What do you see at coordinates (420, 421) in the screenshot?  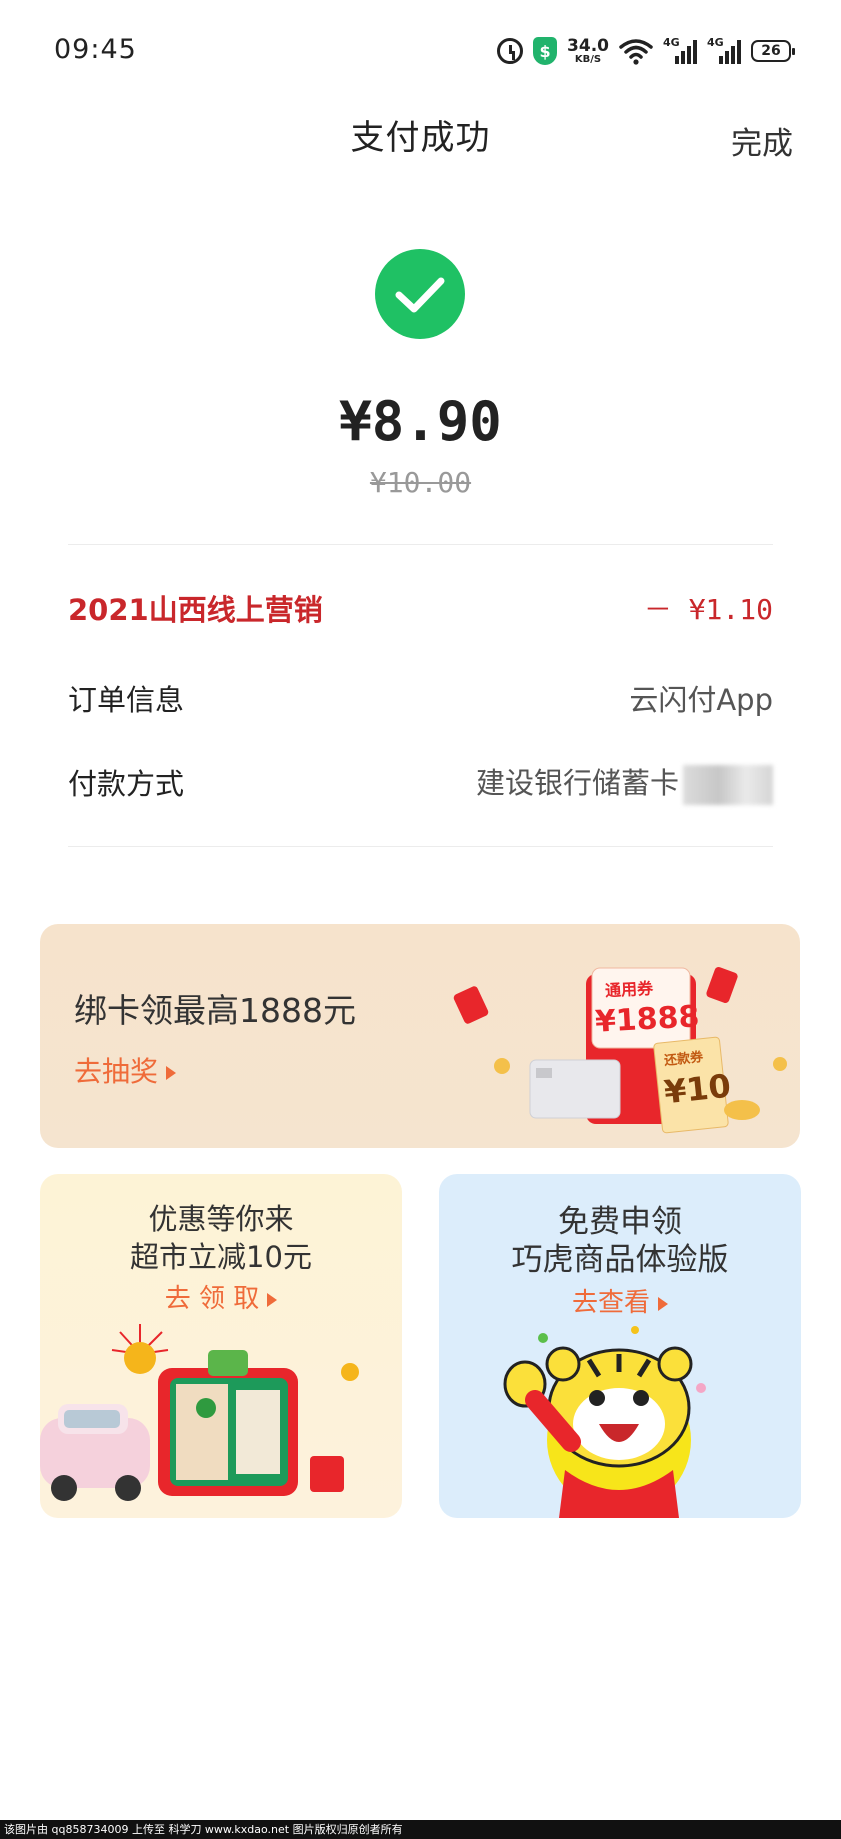 I see `paid-amount: ¥8.90` at bounding box center [420, 421].